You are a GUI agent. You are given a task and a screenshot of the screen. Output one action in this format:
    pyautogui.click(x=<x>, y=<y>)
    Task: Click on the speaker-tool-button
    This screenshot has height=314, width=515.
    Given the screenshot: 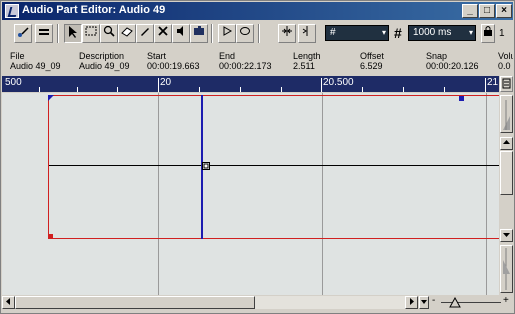 What is the action you would take?
    pyautogui.click(x=181, y=33)
    